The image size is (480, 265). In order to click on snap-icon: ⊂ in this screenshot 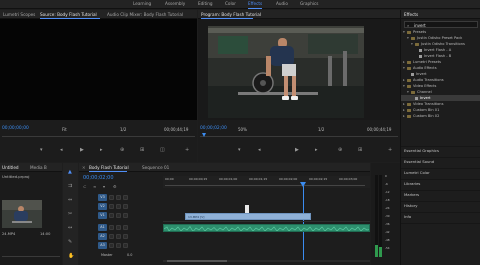, I will do `click(84, 186)`.